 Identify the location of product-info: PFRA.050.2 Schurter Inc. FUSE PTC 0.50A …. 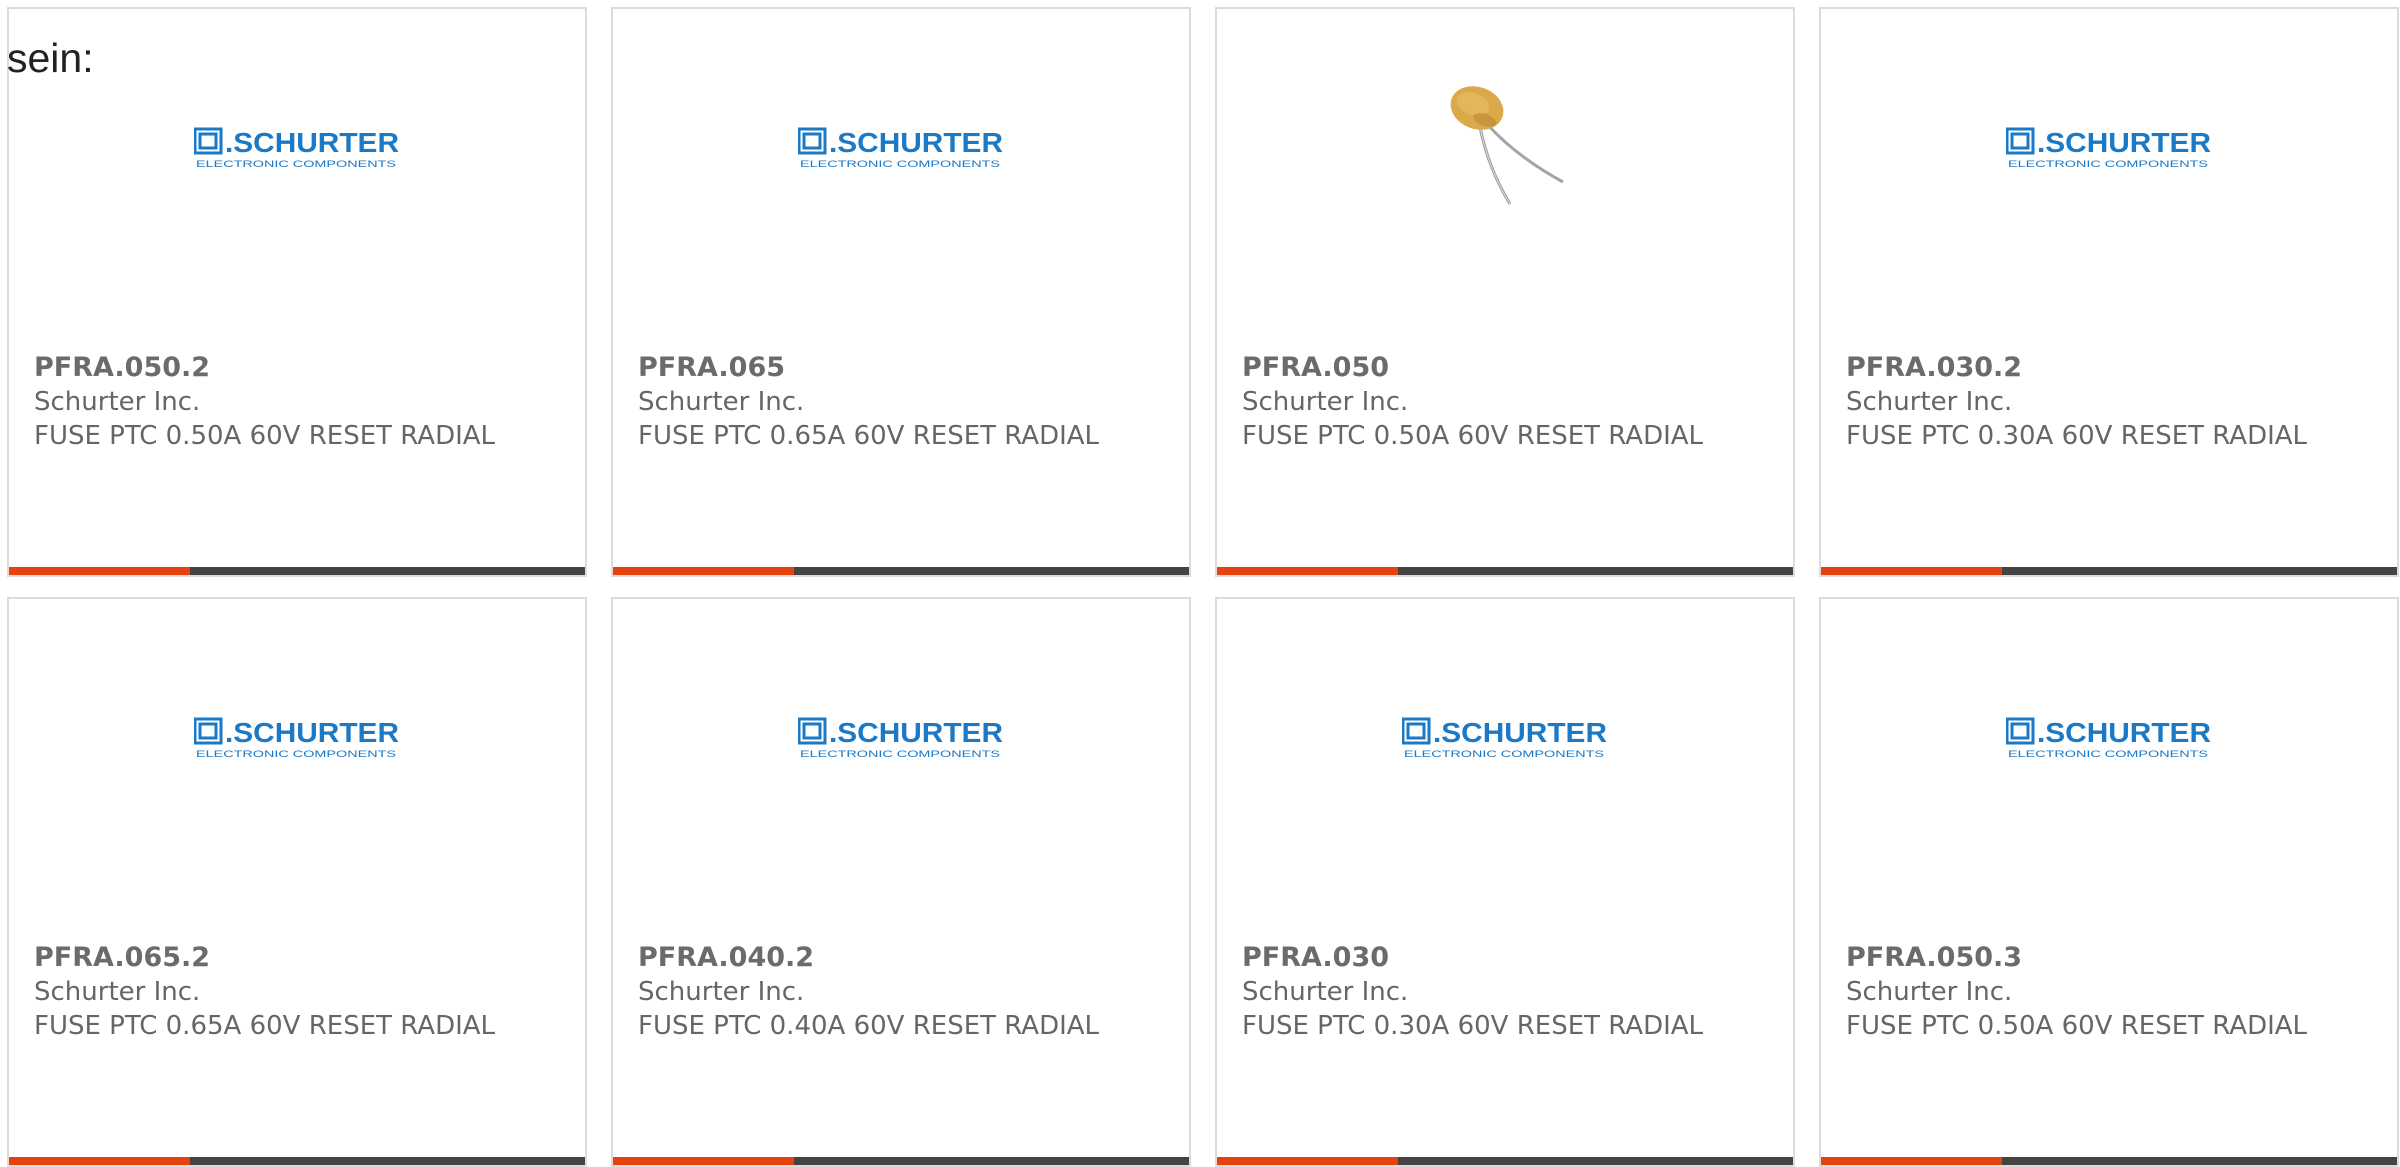
(294, 402).